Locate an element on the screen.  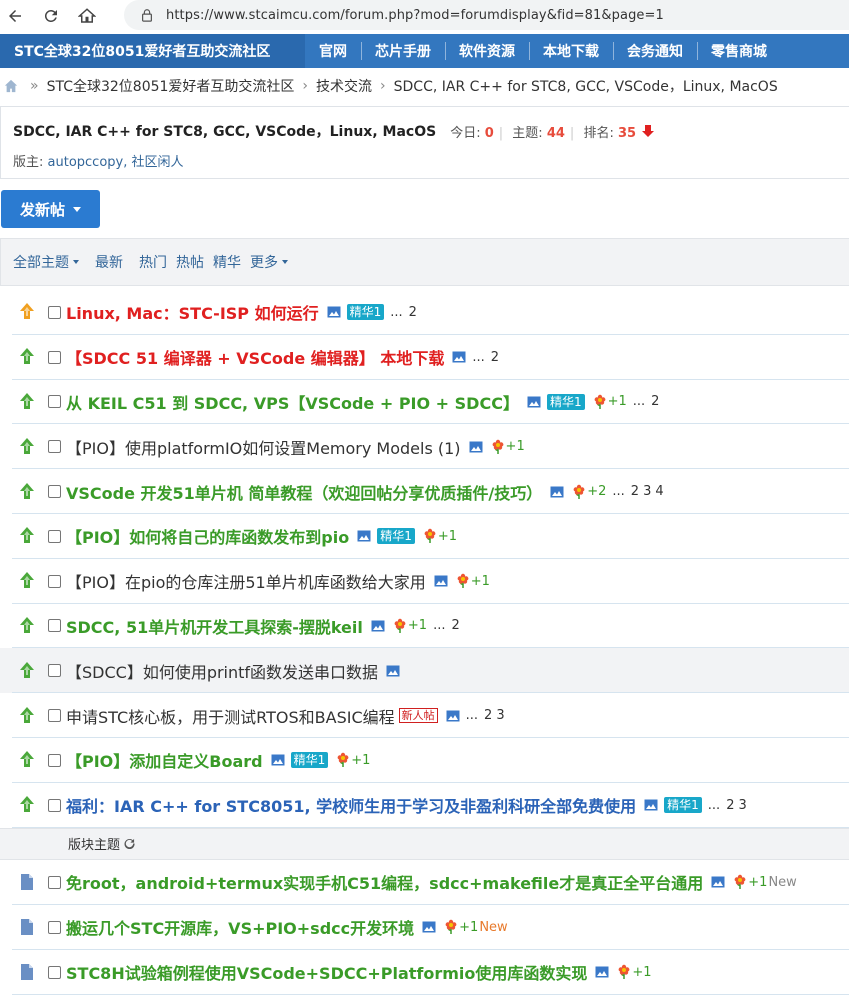
filter-hot-posts: 热帖 is located at coordinates (190, 262).